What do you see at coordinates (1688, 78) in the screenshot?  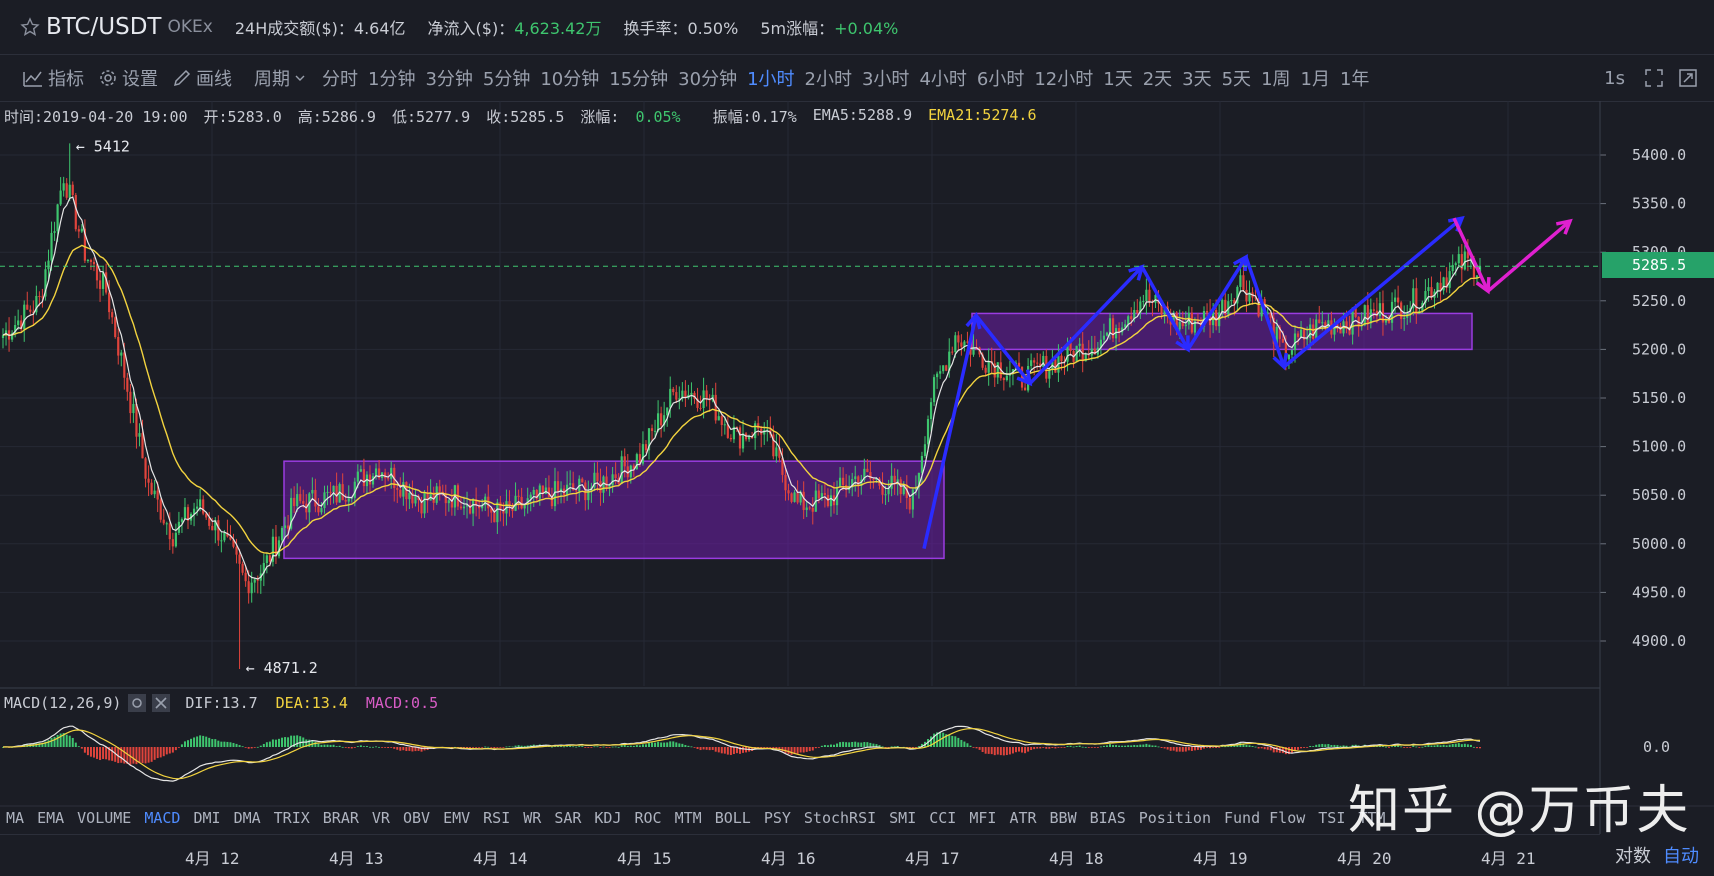 I see `popout-icon` at bounding box center [1688, 78].